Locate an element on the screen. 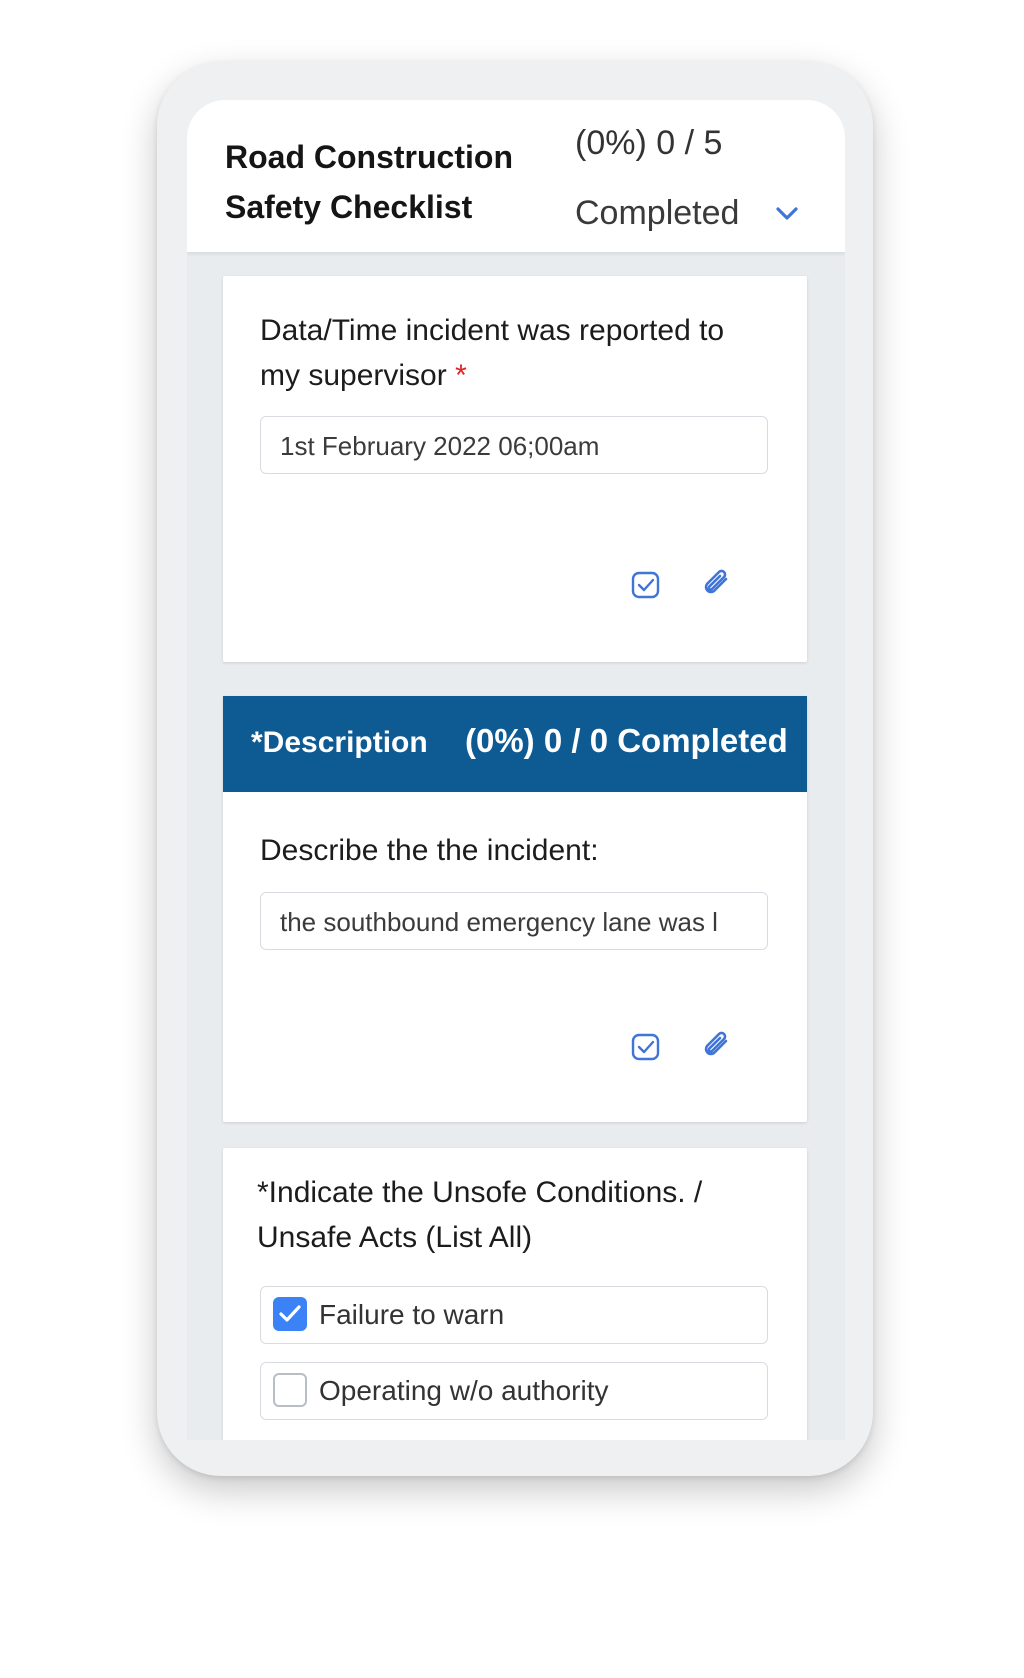  option-label: Failure to warn is located at coordinates (412, 1314).